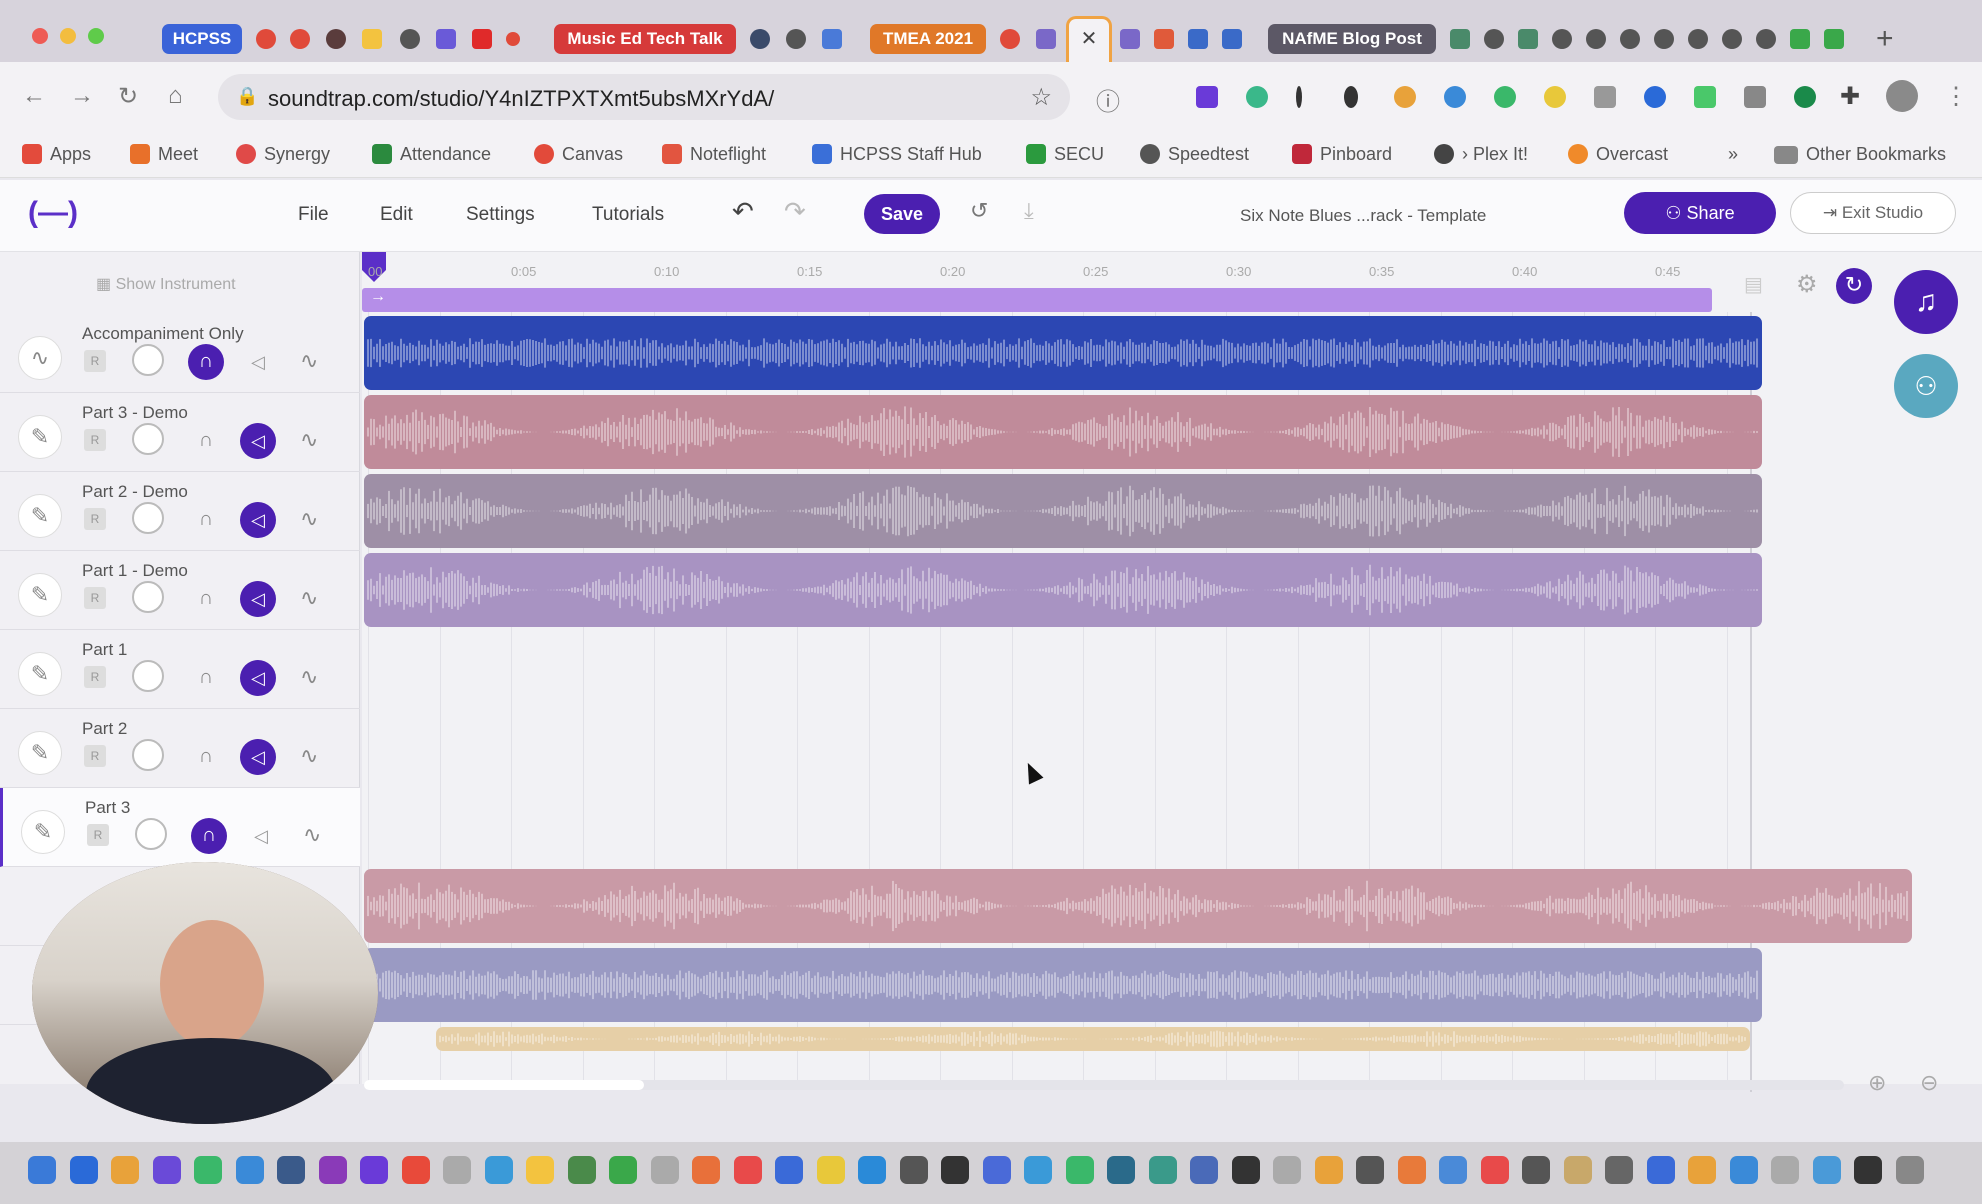 The width and height of the screenshot is (1982, 1204). I want to click on bookmark-pinboard: Pinboard, so click(1342, 154).